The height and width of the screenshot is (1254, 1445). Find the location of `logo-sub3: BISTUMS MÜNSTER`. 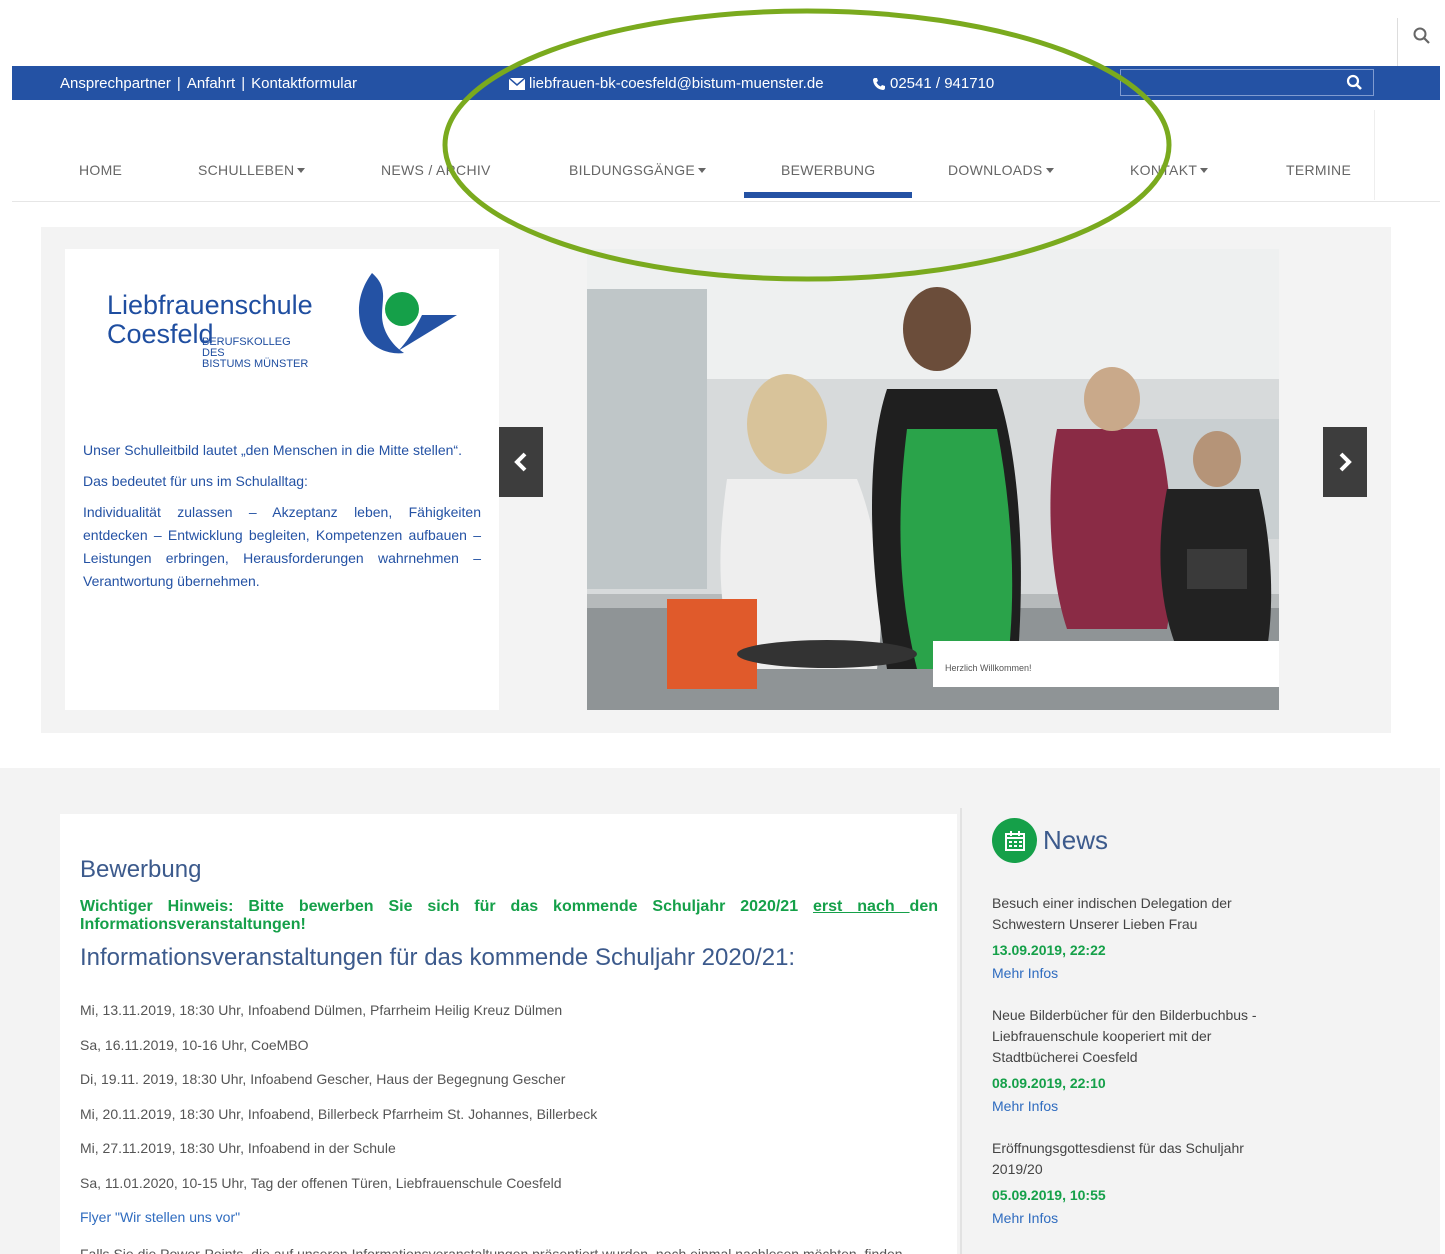

logo-sub3: BISTUMS MÜNSTER is located at coordinates (255, 364).